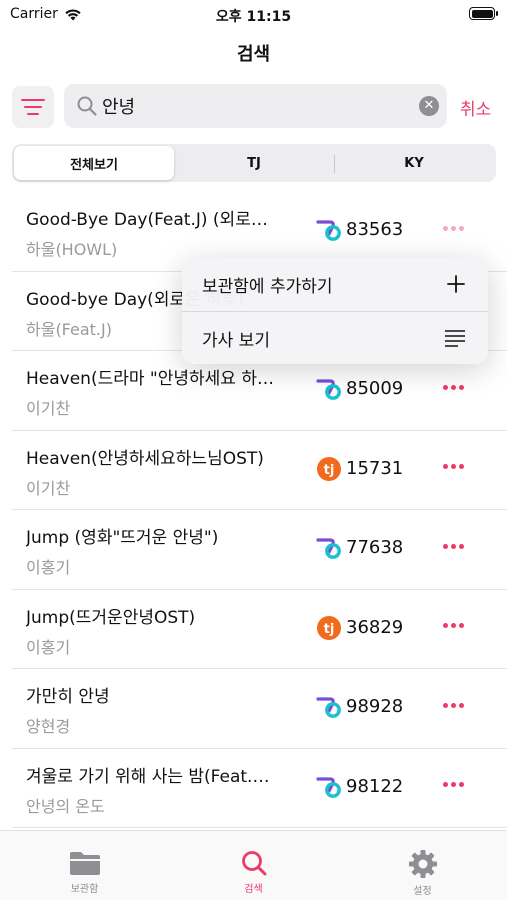 This screenshot has height=900, width=507. I want to click on menu-item-add-to-library: 보관함에 추가하기, so click(335, 284).